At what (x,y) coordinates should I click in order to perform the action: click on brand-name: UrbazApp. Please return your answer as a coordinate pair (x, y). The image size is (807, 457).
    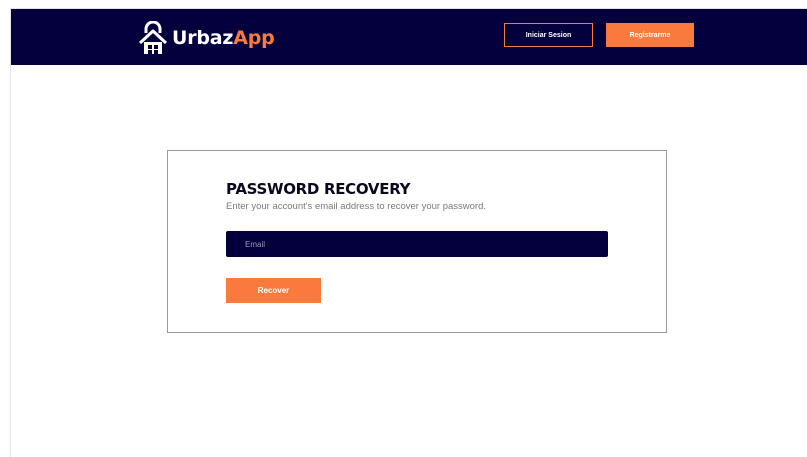
    Looking at the image, I should click on (223, 38).